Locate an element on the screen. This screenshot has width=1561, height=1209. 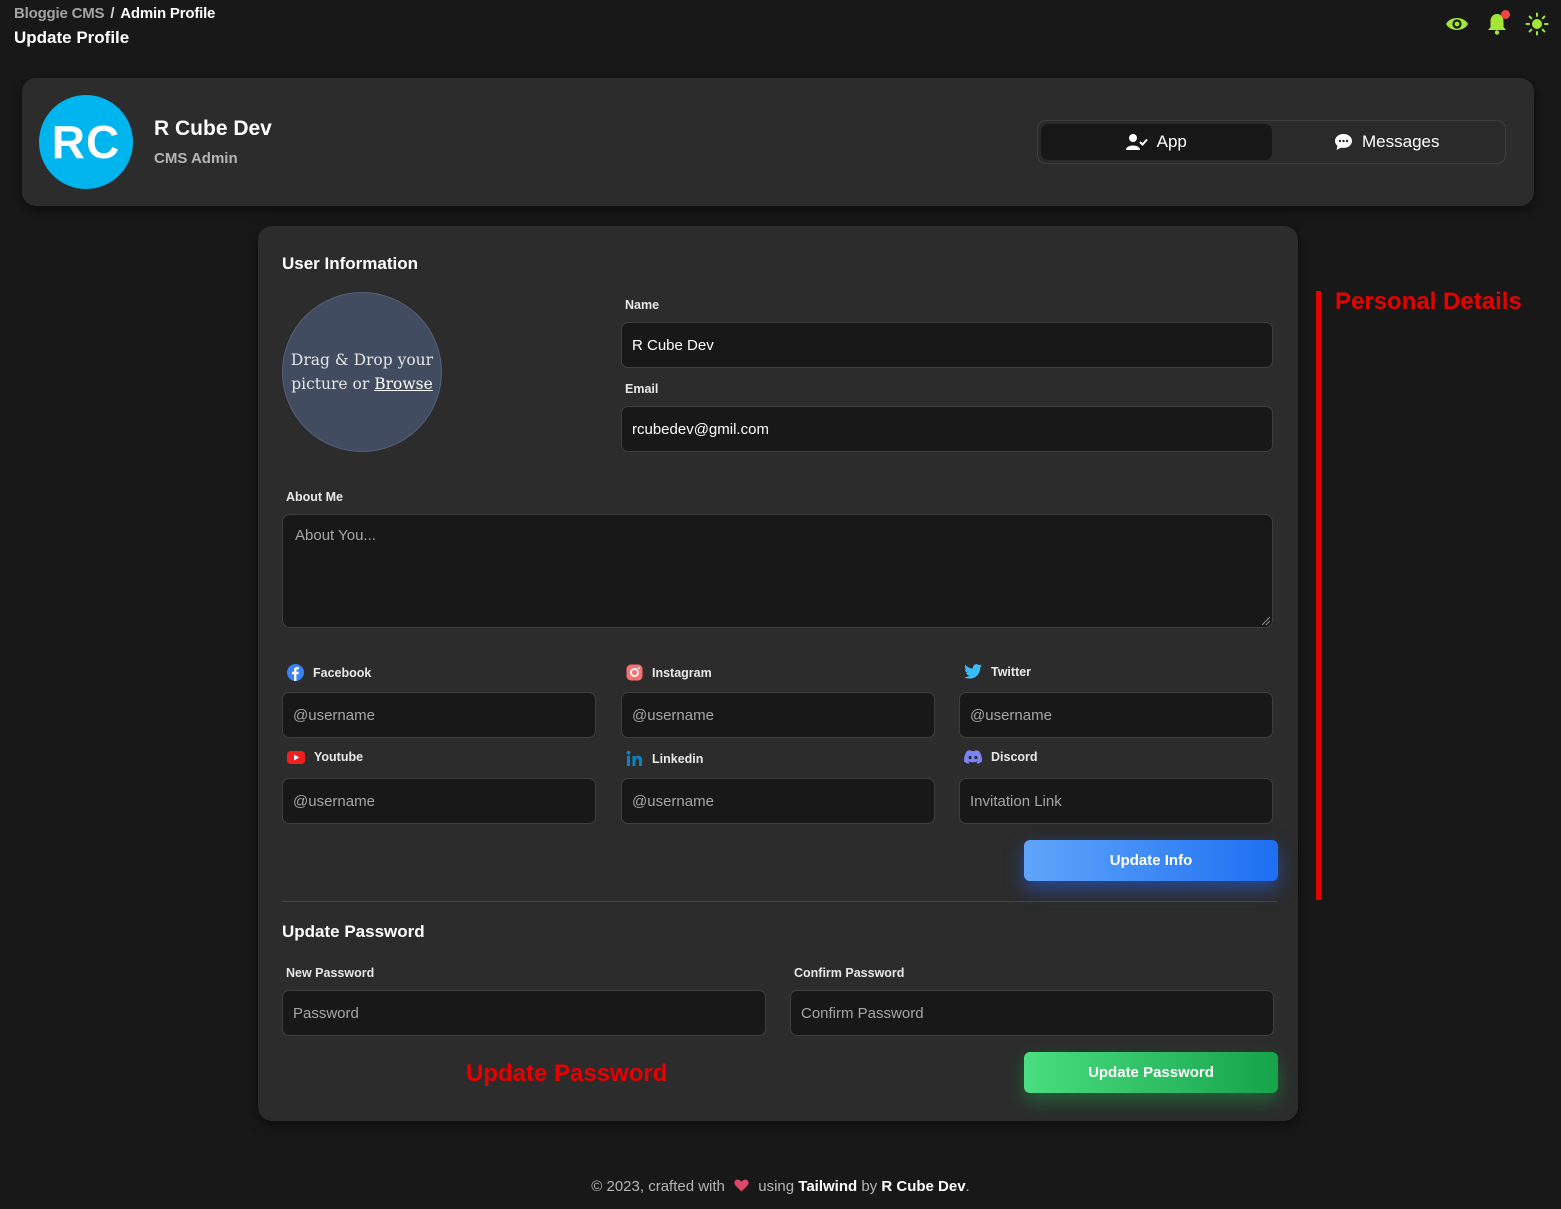
confirm-password-input: Confirm Password is located at coordinates (1032, 1013).